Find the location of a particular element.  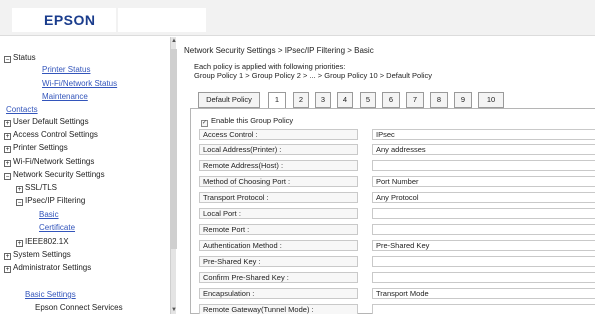

row-remote-address: Remote Address(Host) : is located at coordinates (397, 166).